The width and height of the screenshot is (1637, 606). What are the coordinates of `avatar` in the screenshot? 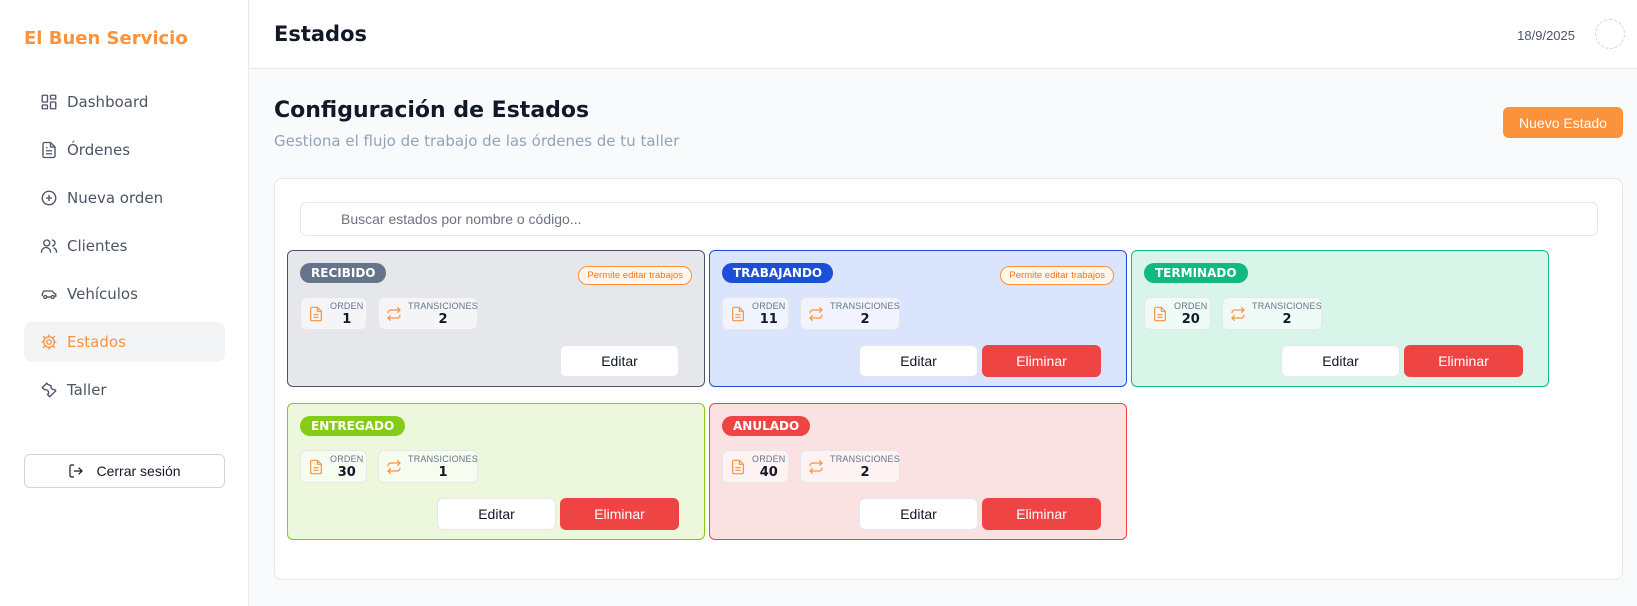 It's located at (1610, 34).